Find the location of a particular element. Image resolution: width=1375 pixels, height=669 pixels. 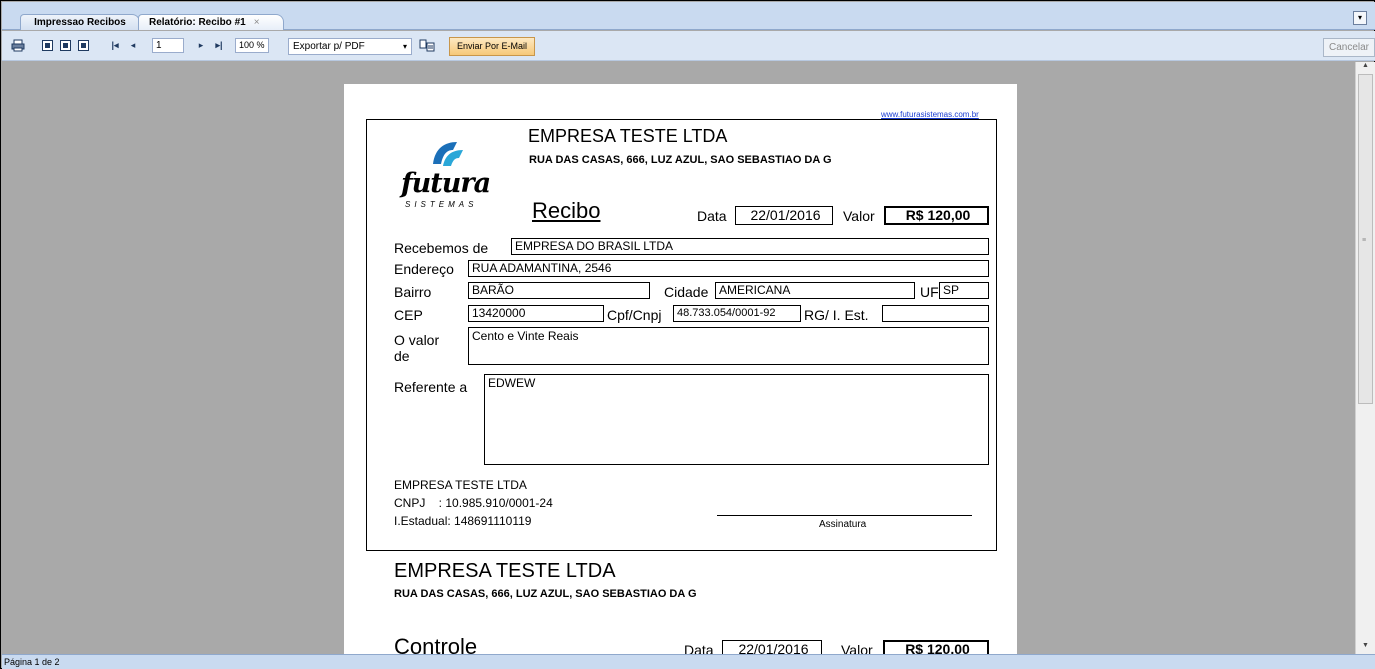

cancel-button: Cancelar is located at coordinates (1349, 47).